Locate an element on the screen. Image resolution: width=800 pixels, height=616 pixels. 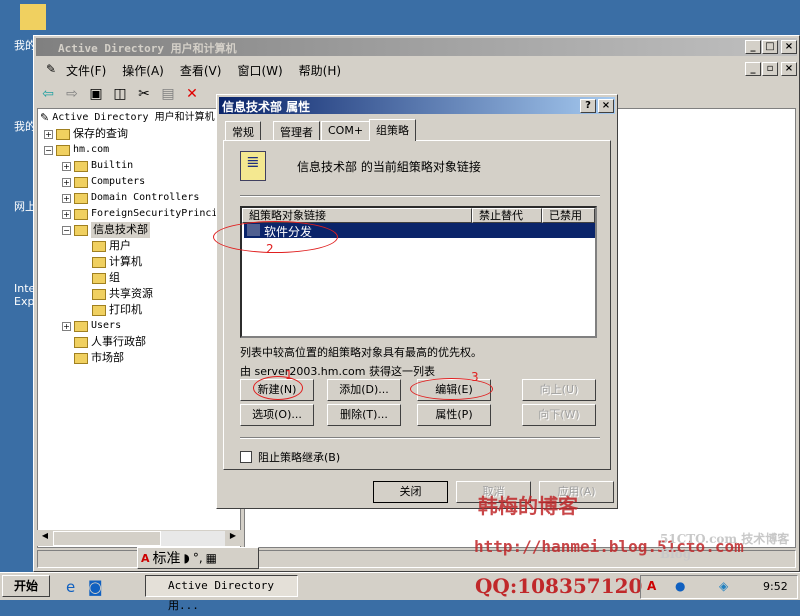
menu-bar: ✎ 文件(F) 操作(A) 查看(V) 窗口(W) 帮助(H) is located at coordinates (193, 70).